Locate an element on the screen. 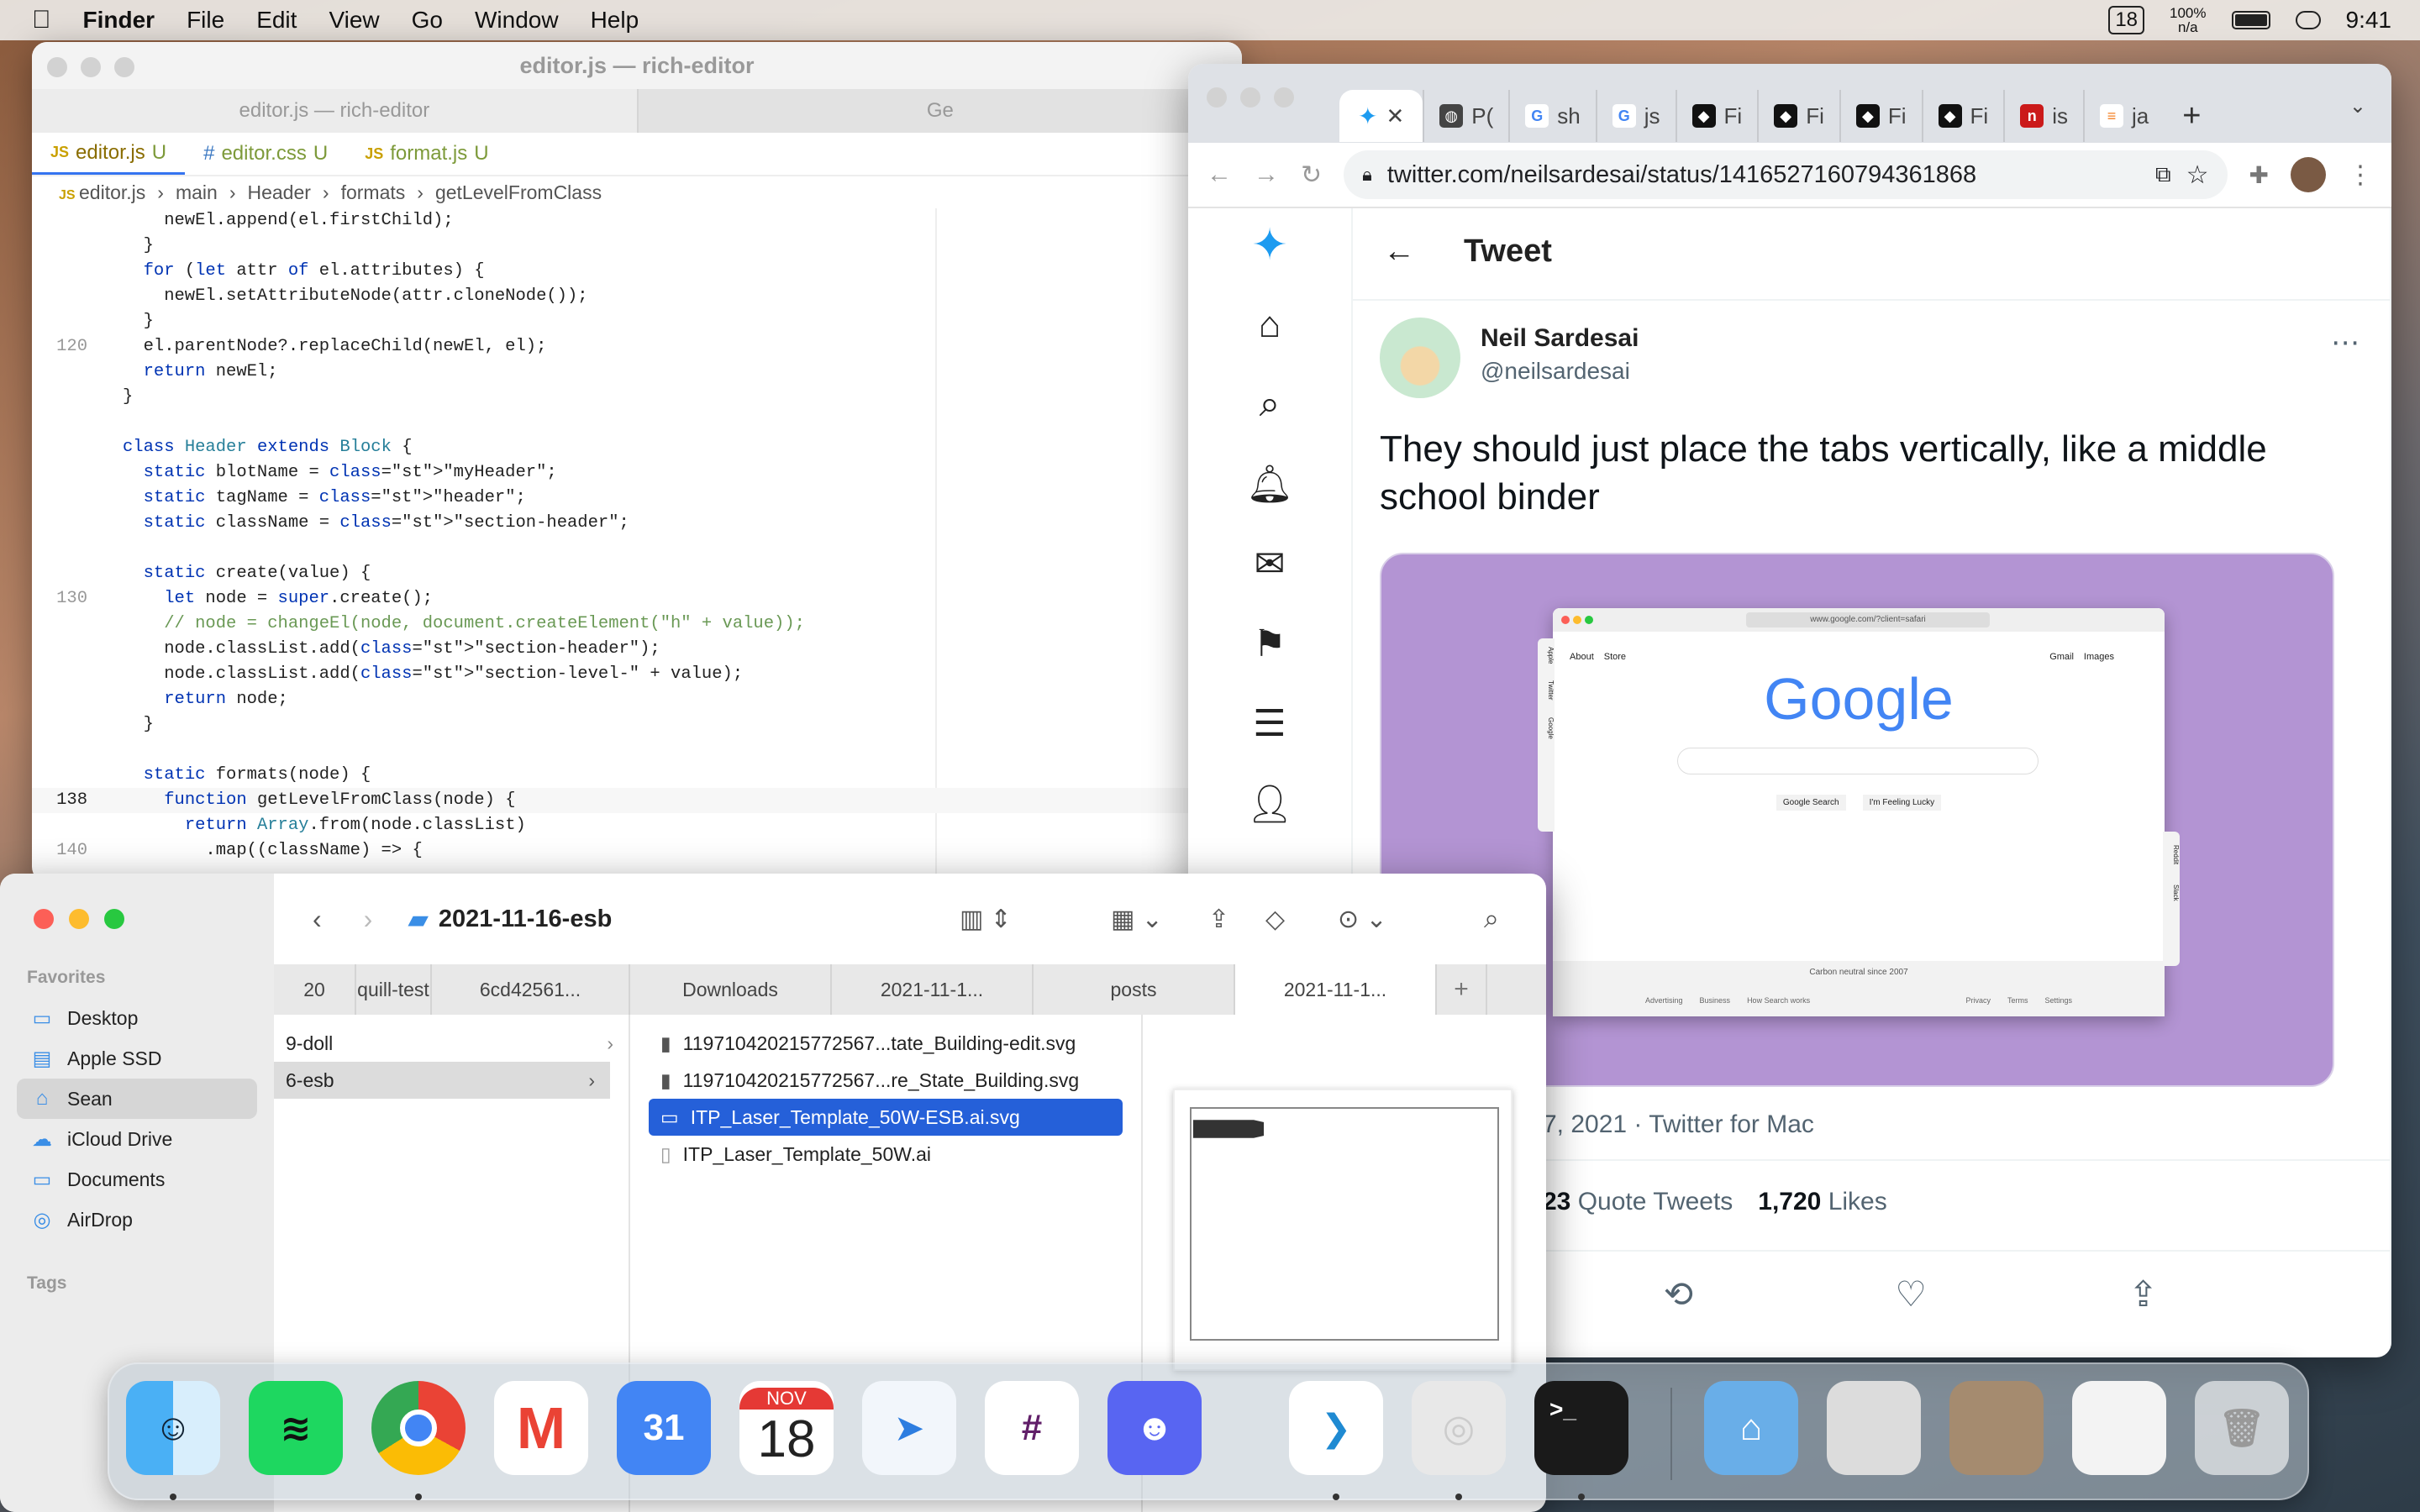 The height and width of the screenshot is (1512, 2420). finder-dock-icon: ☺ is located at coordinates (173, 1428).